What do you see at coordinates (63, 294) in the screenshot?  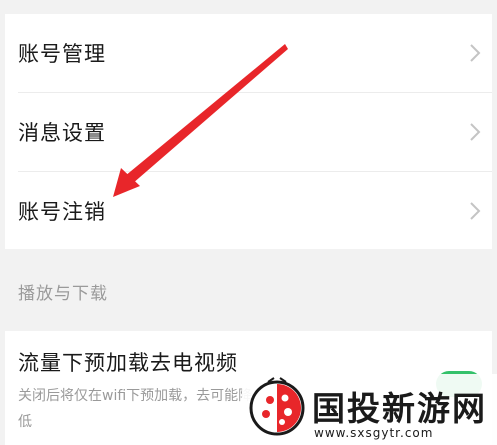 I see `section-title: 播放与下载` at bounding box center [63, 294].